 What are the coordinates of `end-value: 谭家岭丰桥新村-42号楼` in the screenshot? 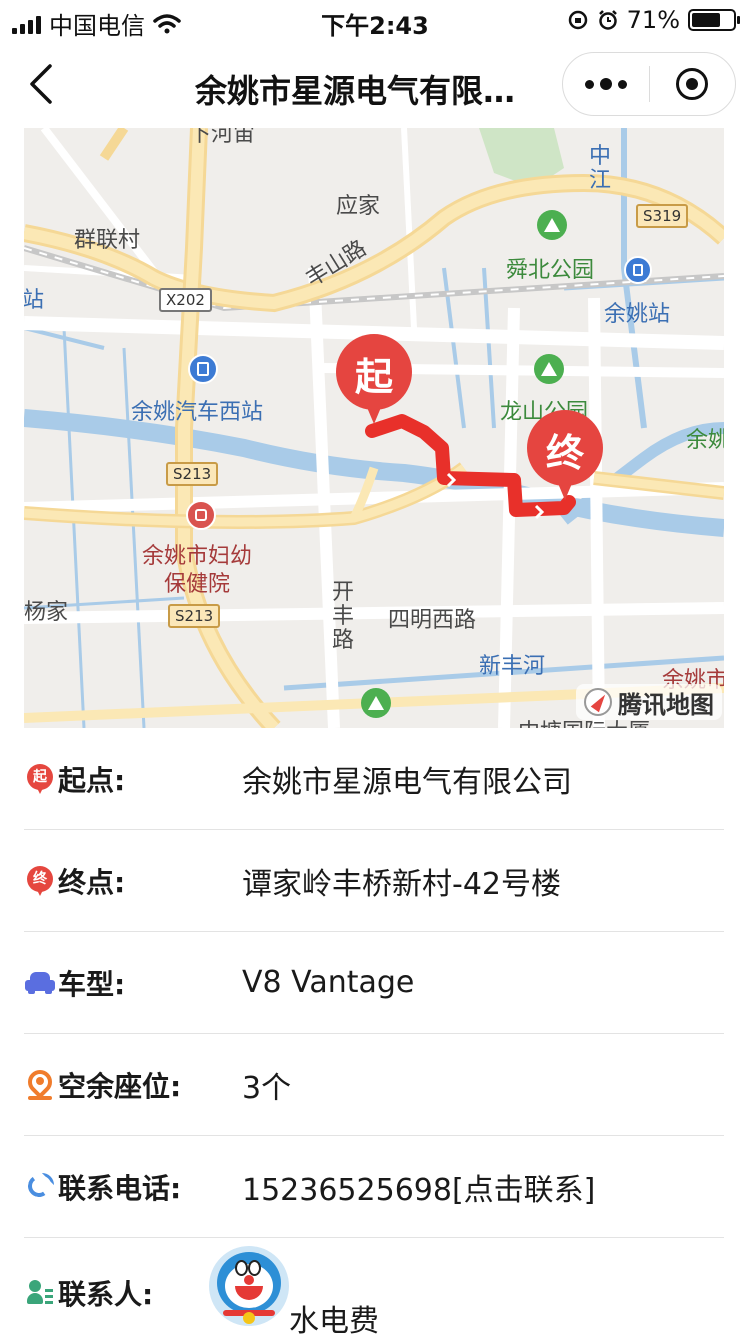 It's located at (401, 884).